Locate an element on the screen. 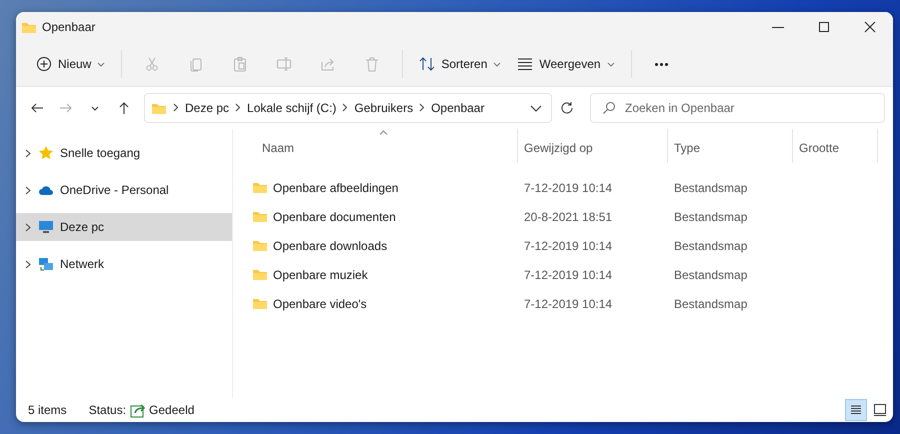  column-header: Type is located at coordinates (730, 146).